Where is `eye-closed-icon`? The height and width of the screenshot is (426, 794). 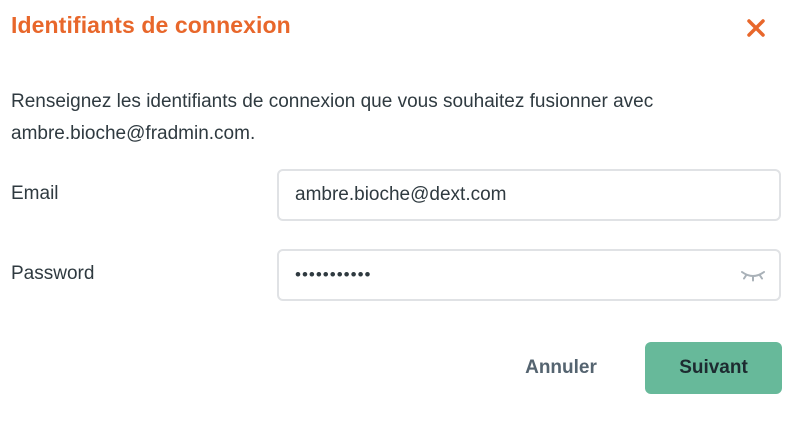 eye-closed-icon is located at coordinates (753, 276).